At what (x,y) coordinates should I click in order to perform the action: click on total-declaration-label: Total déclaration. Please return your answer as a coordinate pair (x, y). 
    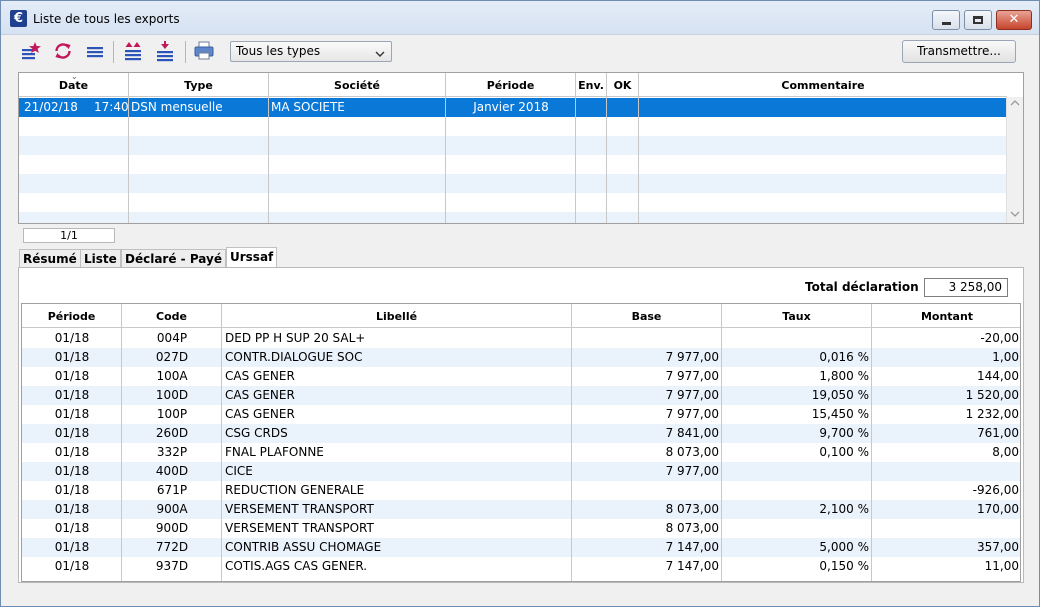
    Looking at the image, I should click on (862, 287).